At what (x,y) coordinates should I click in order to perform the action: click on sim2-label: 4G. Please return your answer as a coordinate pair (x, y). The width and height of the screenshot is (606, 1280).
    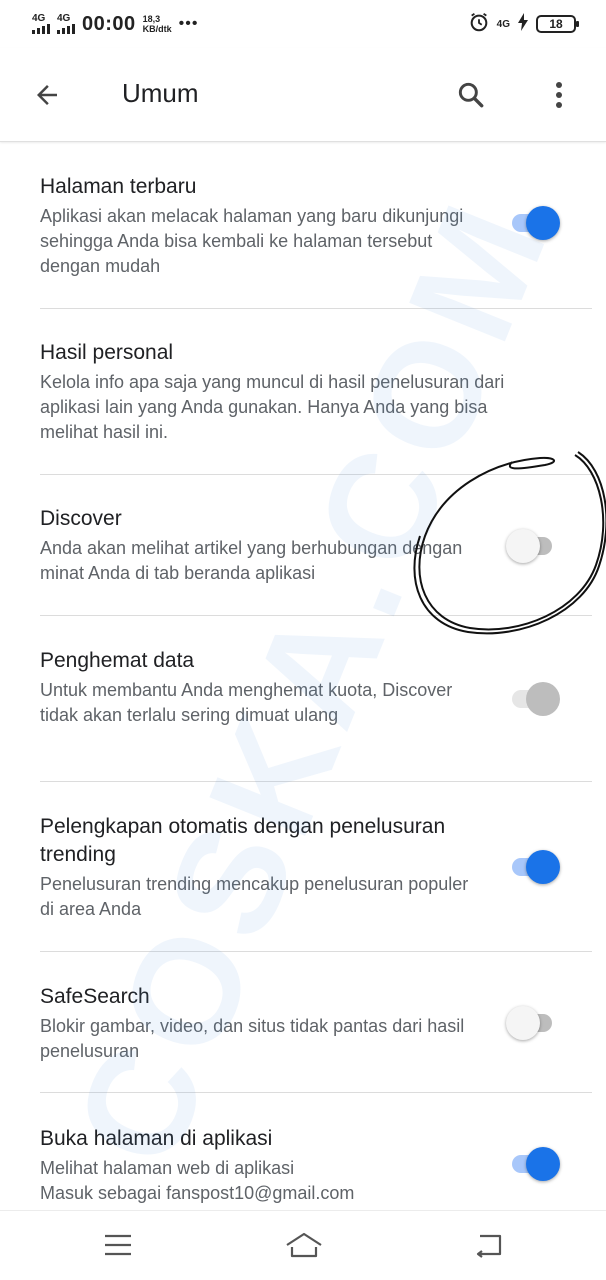
    Looking at the image, I should click on (64, 18).